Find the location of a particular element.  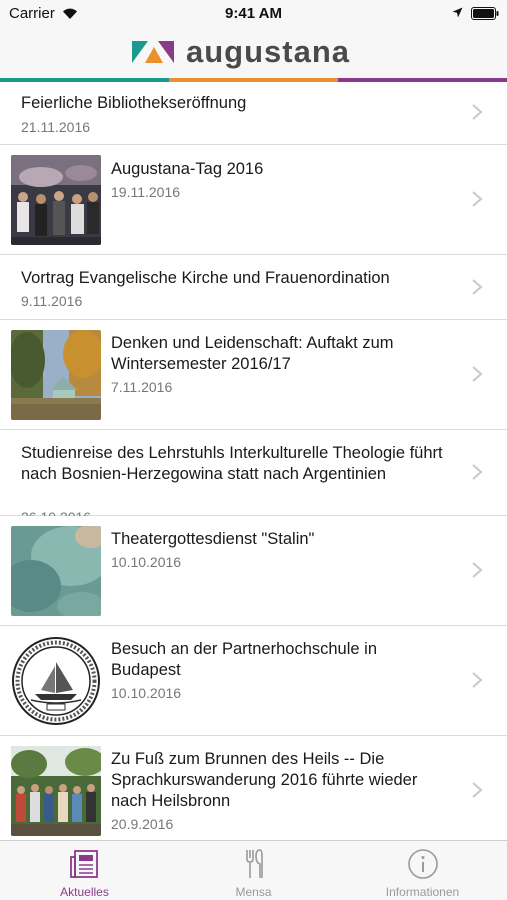

tab-bar: Aktuelles Mensa Informationen is located at coordinates (253, 870).